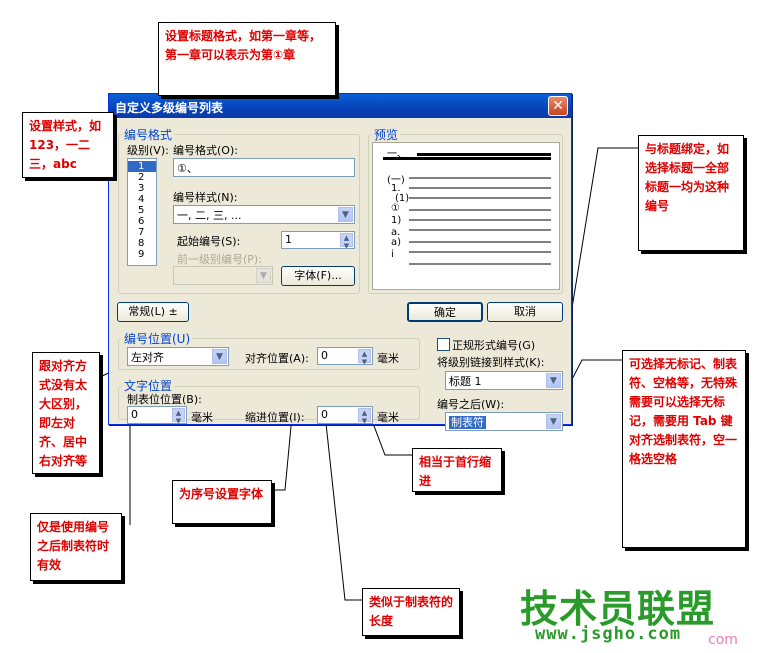  What do you see at coordinates (396, 220) in the screenshot?
I see `preview-number: 1)` at bounding box center [396, 220].